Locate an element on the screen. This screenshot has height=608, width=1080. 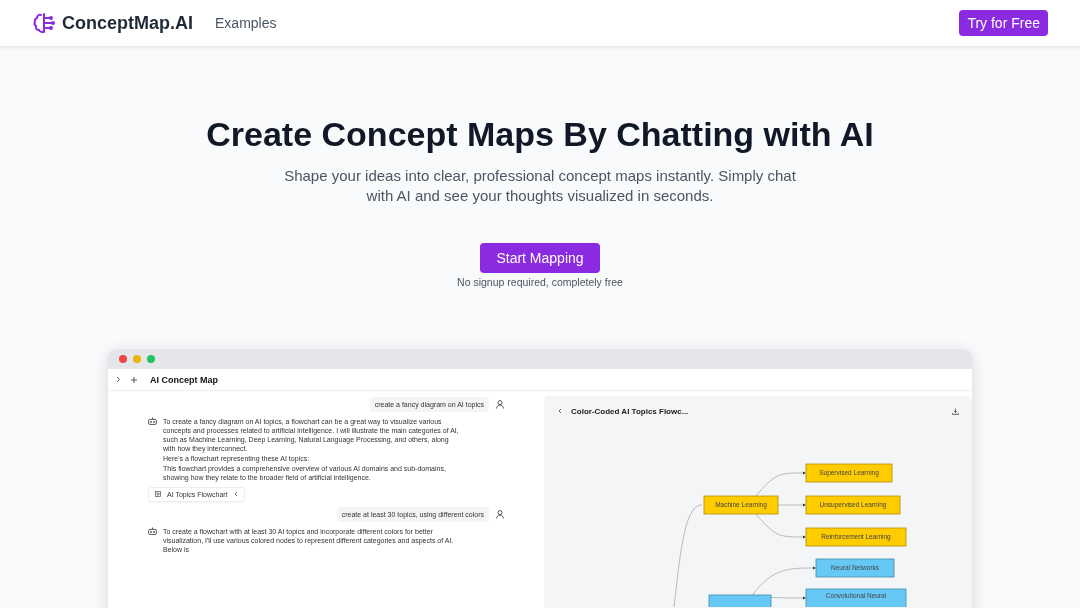
grid-icon is located at coordinates (158, 494).